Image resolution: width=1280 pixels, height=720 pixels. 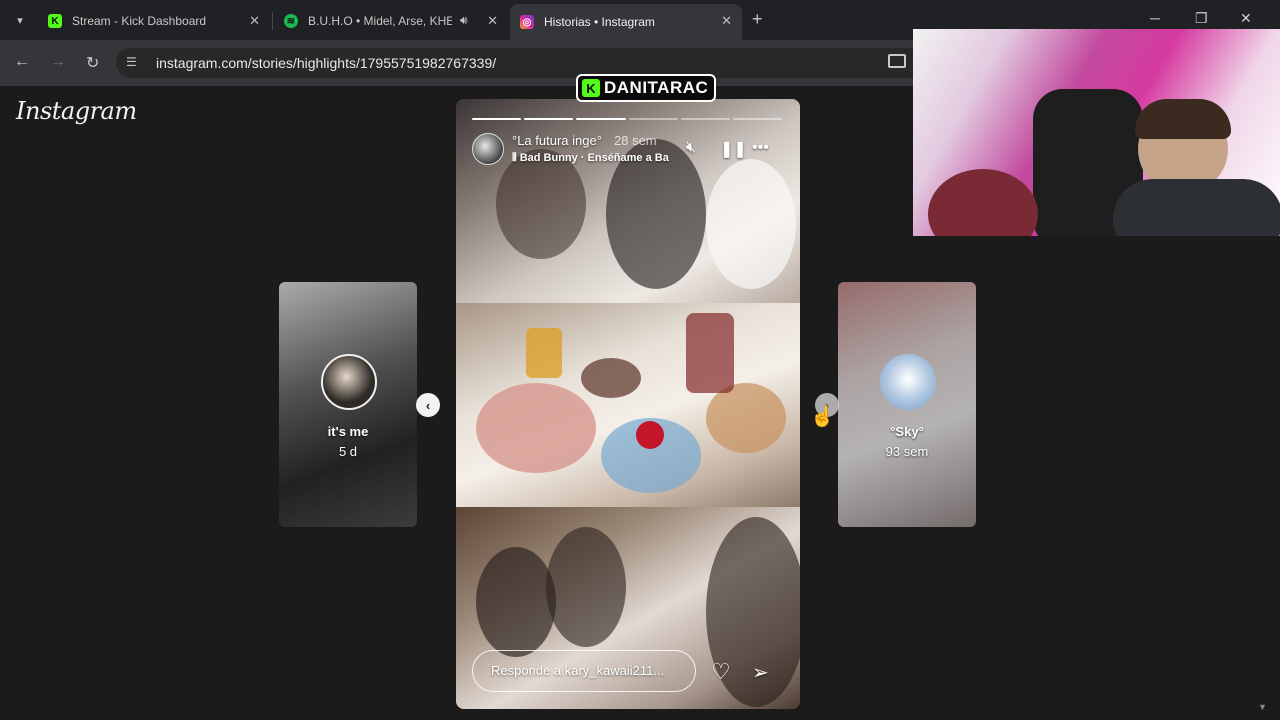 What do you see at coordinates (134, 63) in the screenshot?
I see `site-info-icon: ☰` at bounding box center [134, 63].